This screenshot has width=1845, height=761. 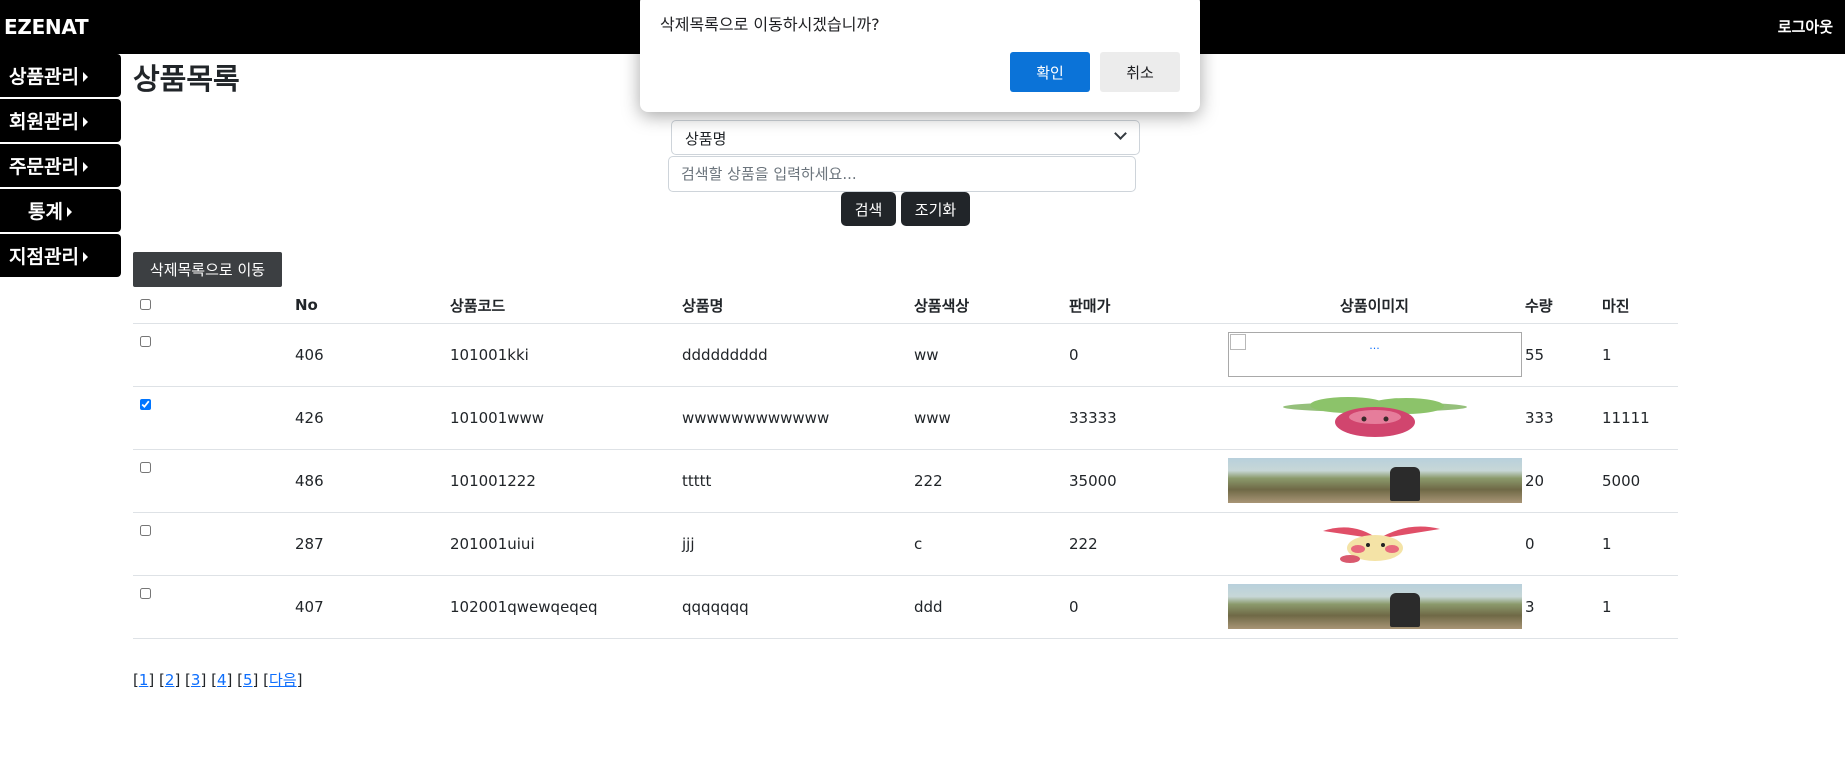 I want to click on cell-no: 426, so click(x=372, y=418).